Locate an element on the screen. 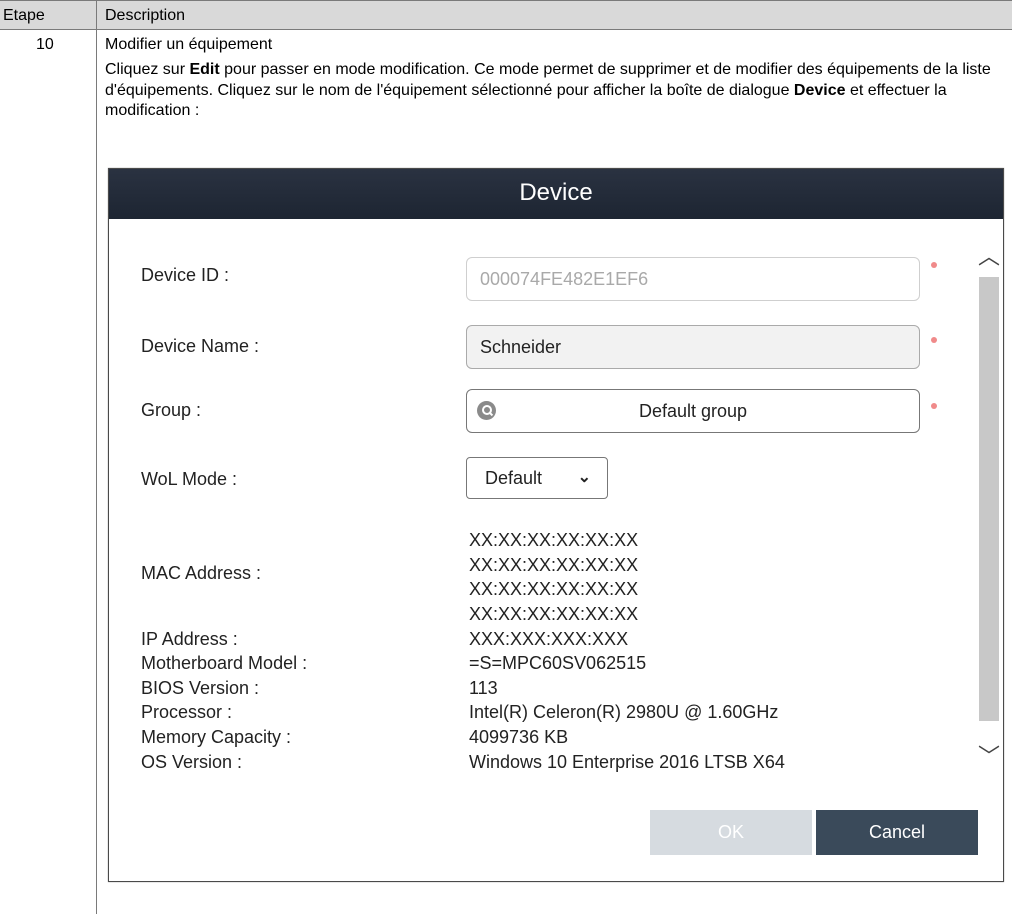 This screenshot has width=1012, height=914. memory-label: Memory Capacity : is located at coordinates (216, 737).